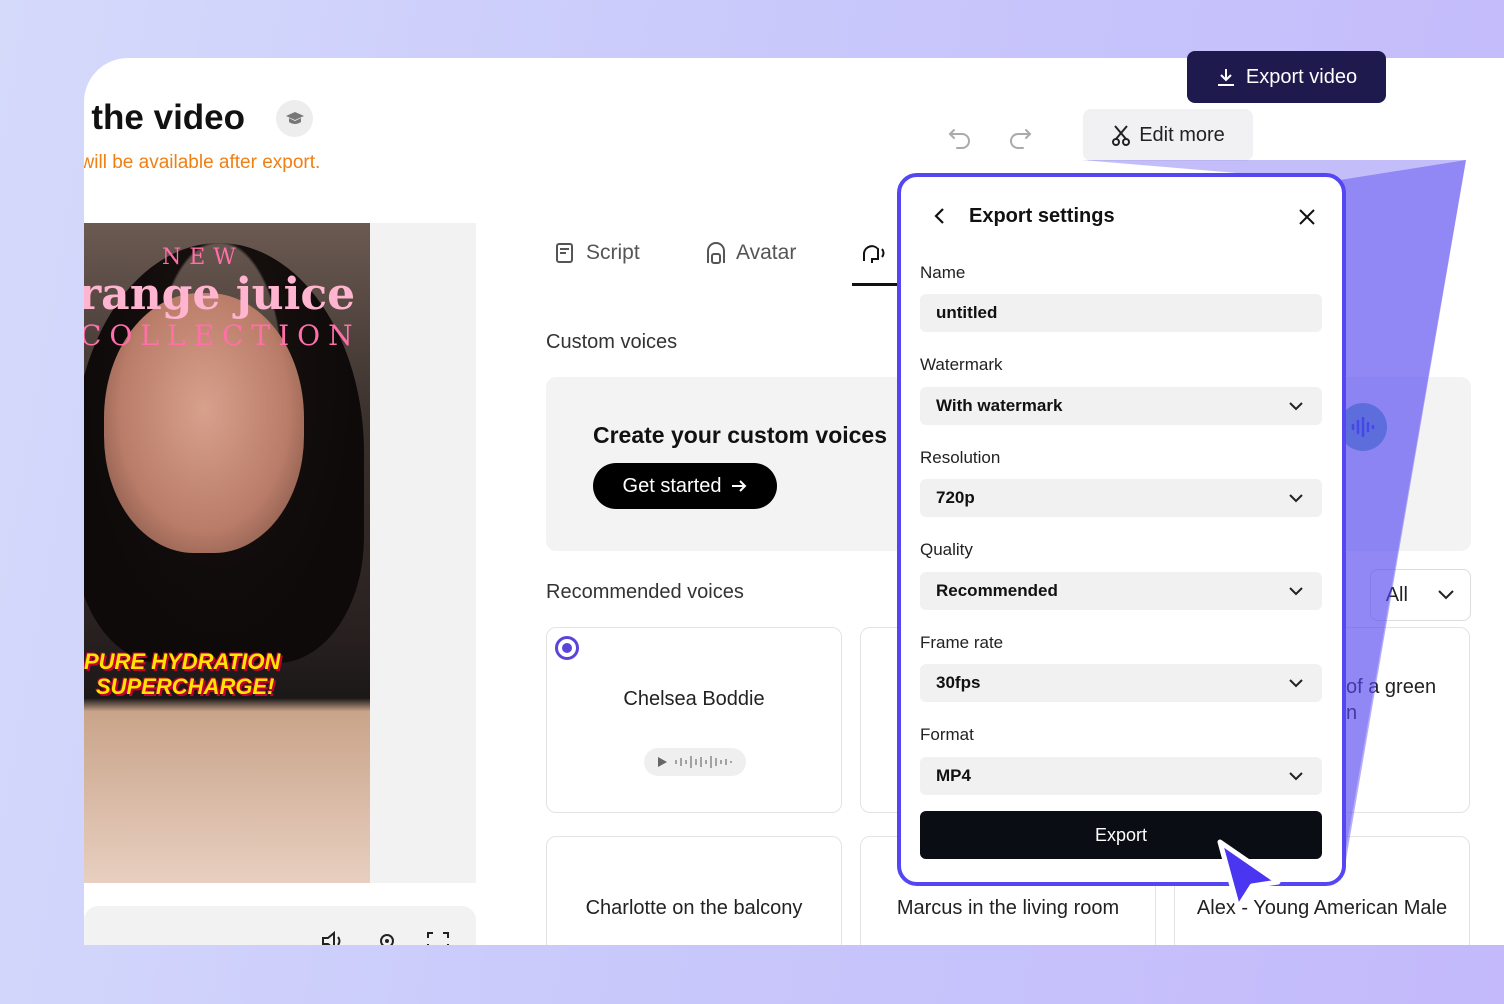 This screenshot has width=1504, height=1004. What do you see at coordinates (694, 908) in the screenshot?
I see `voice-name: Charlotte on the balcony` at bounding box center [694, 908].